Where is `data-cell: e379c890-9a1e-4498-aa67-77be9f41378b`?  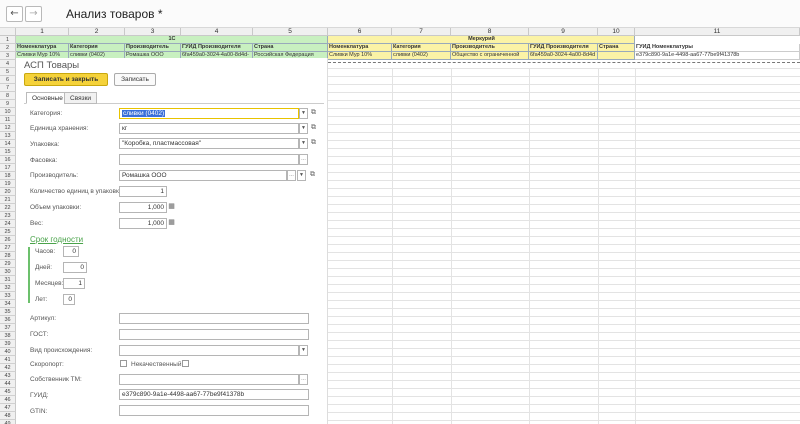
data-cell: e379c890-9a1e-4498-aa67-77be9f41378b is located at coordinates (717, 56).